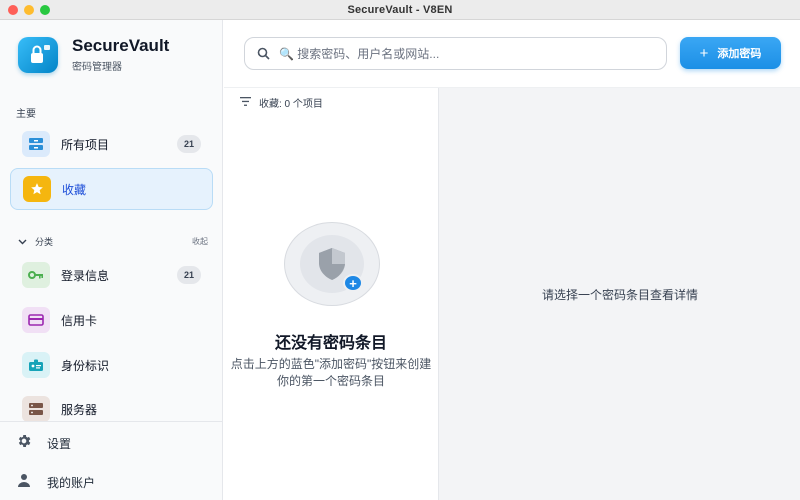  What do you see at coordinates (79, 320) in the screenshot?
I see `sidebar-item-label: 信用卡` at bounding box center [79, 320].